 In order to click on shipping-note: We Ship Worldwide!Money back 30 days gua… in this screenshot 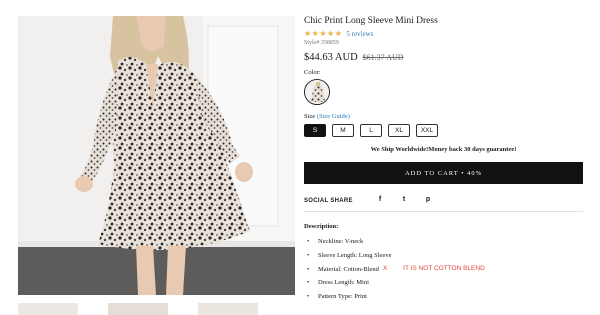, I will do `click(443, 149)`.